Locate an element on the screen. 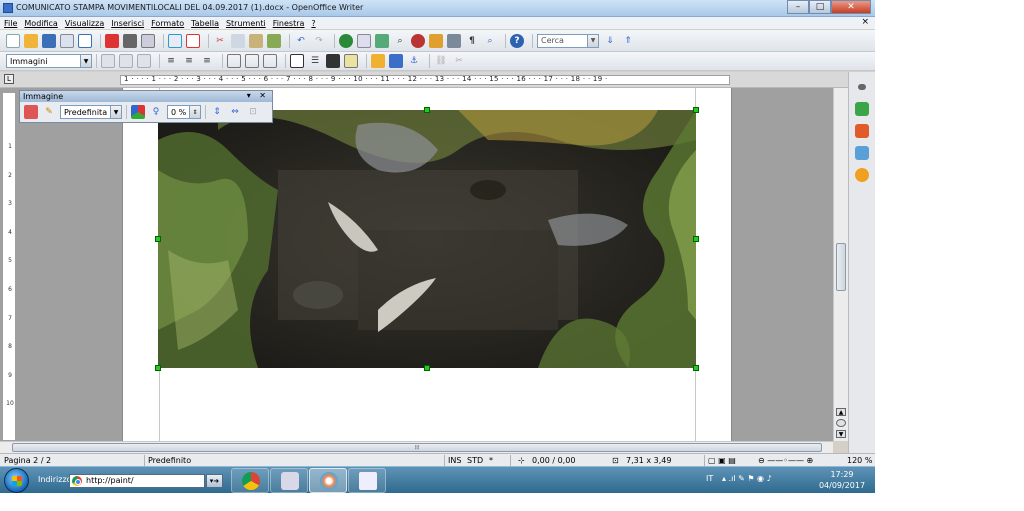 Image resolution: width=1024 pixels, height=511 pixels. find-replace-icon: ⌕ is located at coordinates (400, 41).